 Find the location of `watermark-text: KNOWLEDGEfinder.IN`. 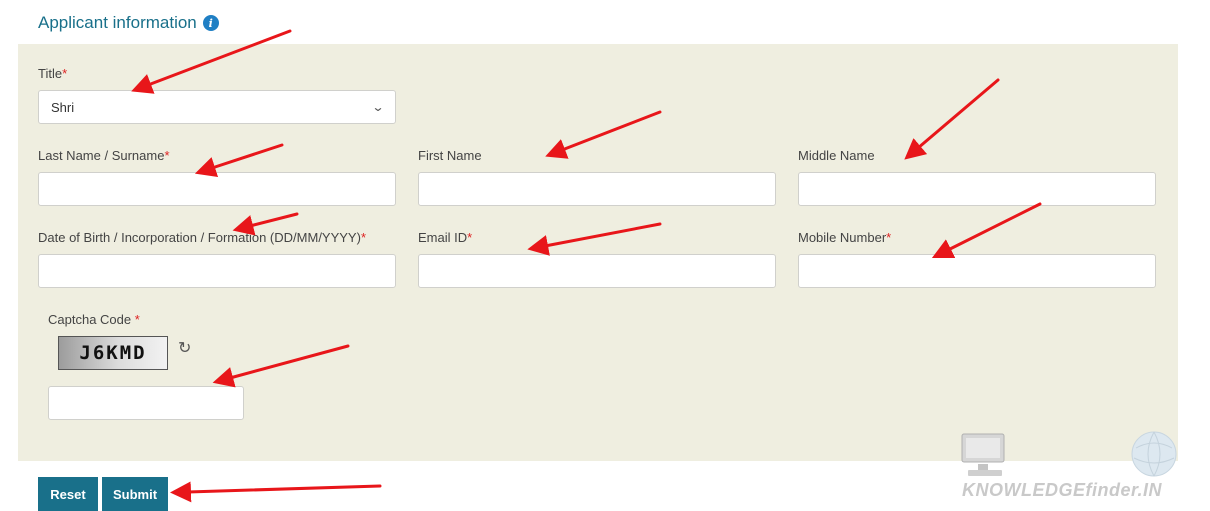

watermark-text: KNOWLEDGEfinder.IN is located at coordinates (1062, 490).